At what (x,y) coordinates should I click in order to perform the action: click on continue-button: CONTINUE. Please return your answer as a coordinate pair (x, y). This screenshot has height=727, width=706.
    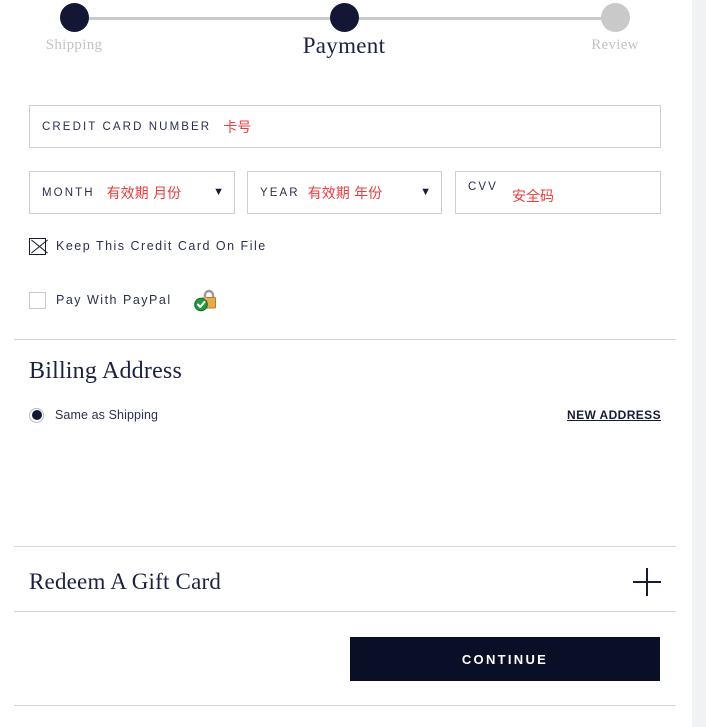
    Looking at the image, I should click on (505, 659).